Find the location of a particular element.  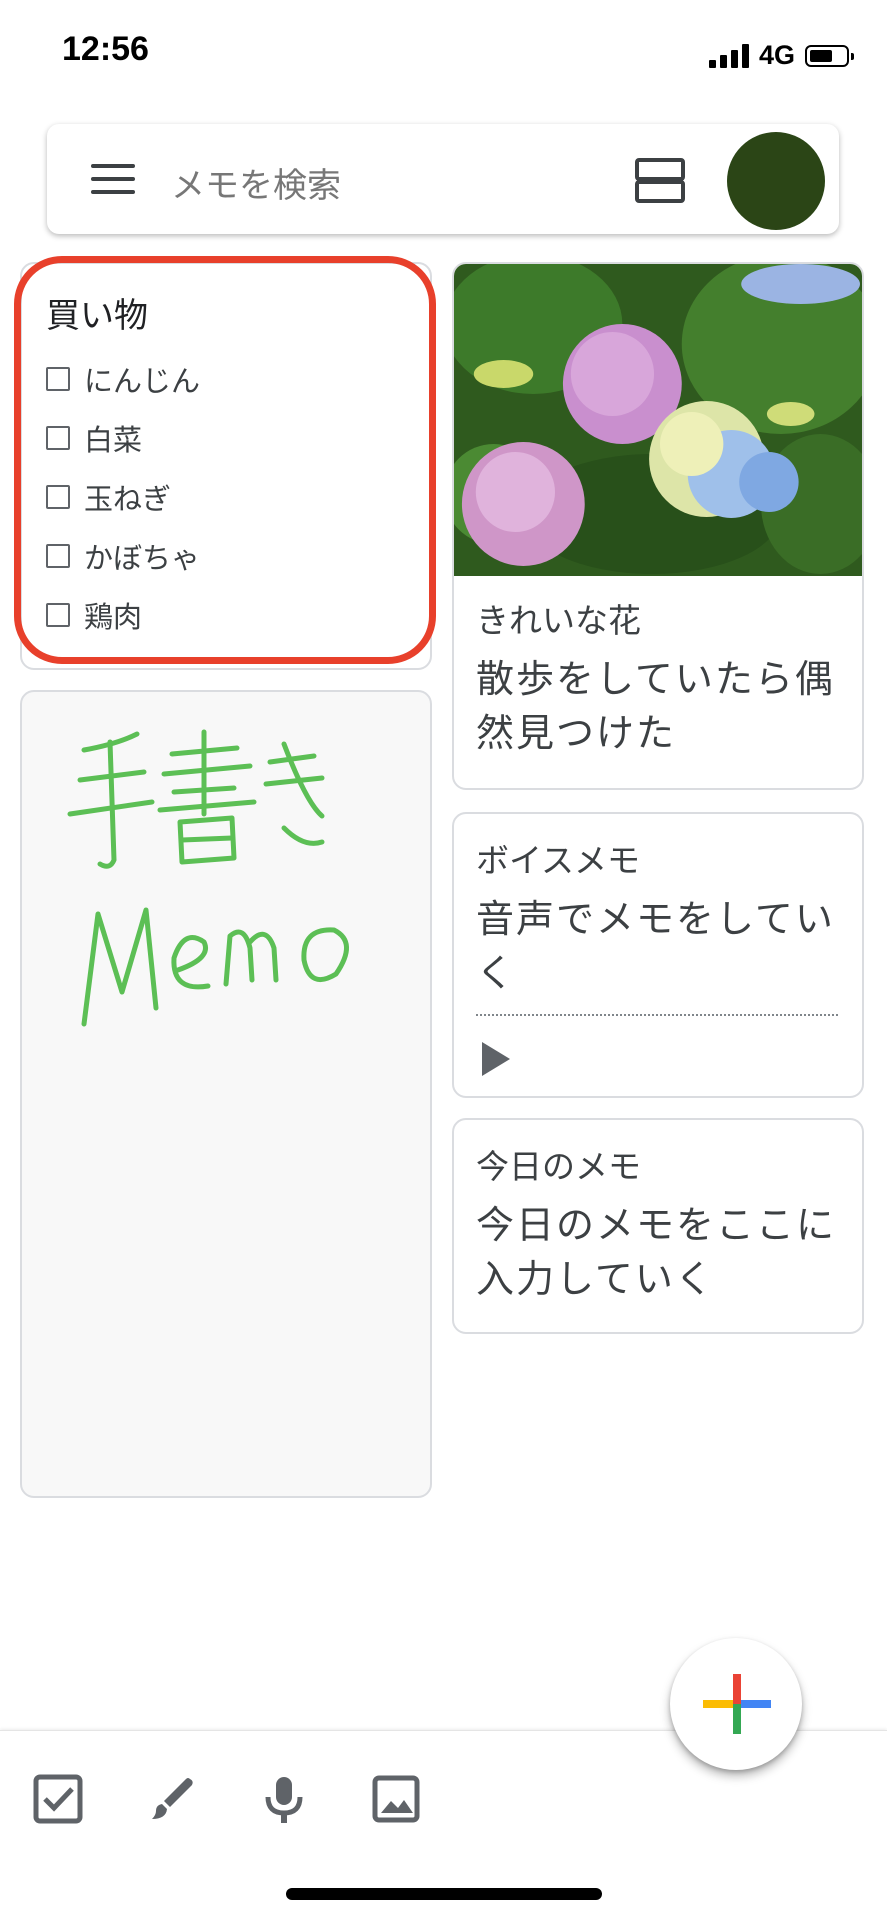

note-card-flower: きれいな花 散歩をしていたら偶然見つけた is located at coordinates (658, 526).